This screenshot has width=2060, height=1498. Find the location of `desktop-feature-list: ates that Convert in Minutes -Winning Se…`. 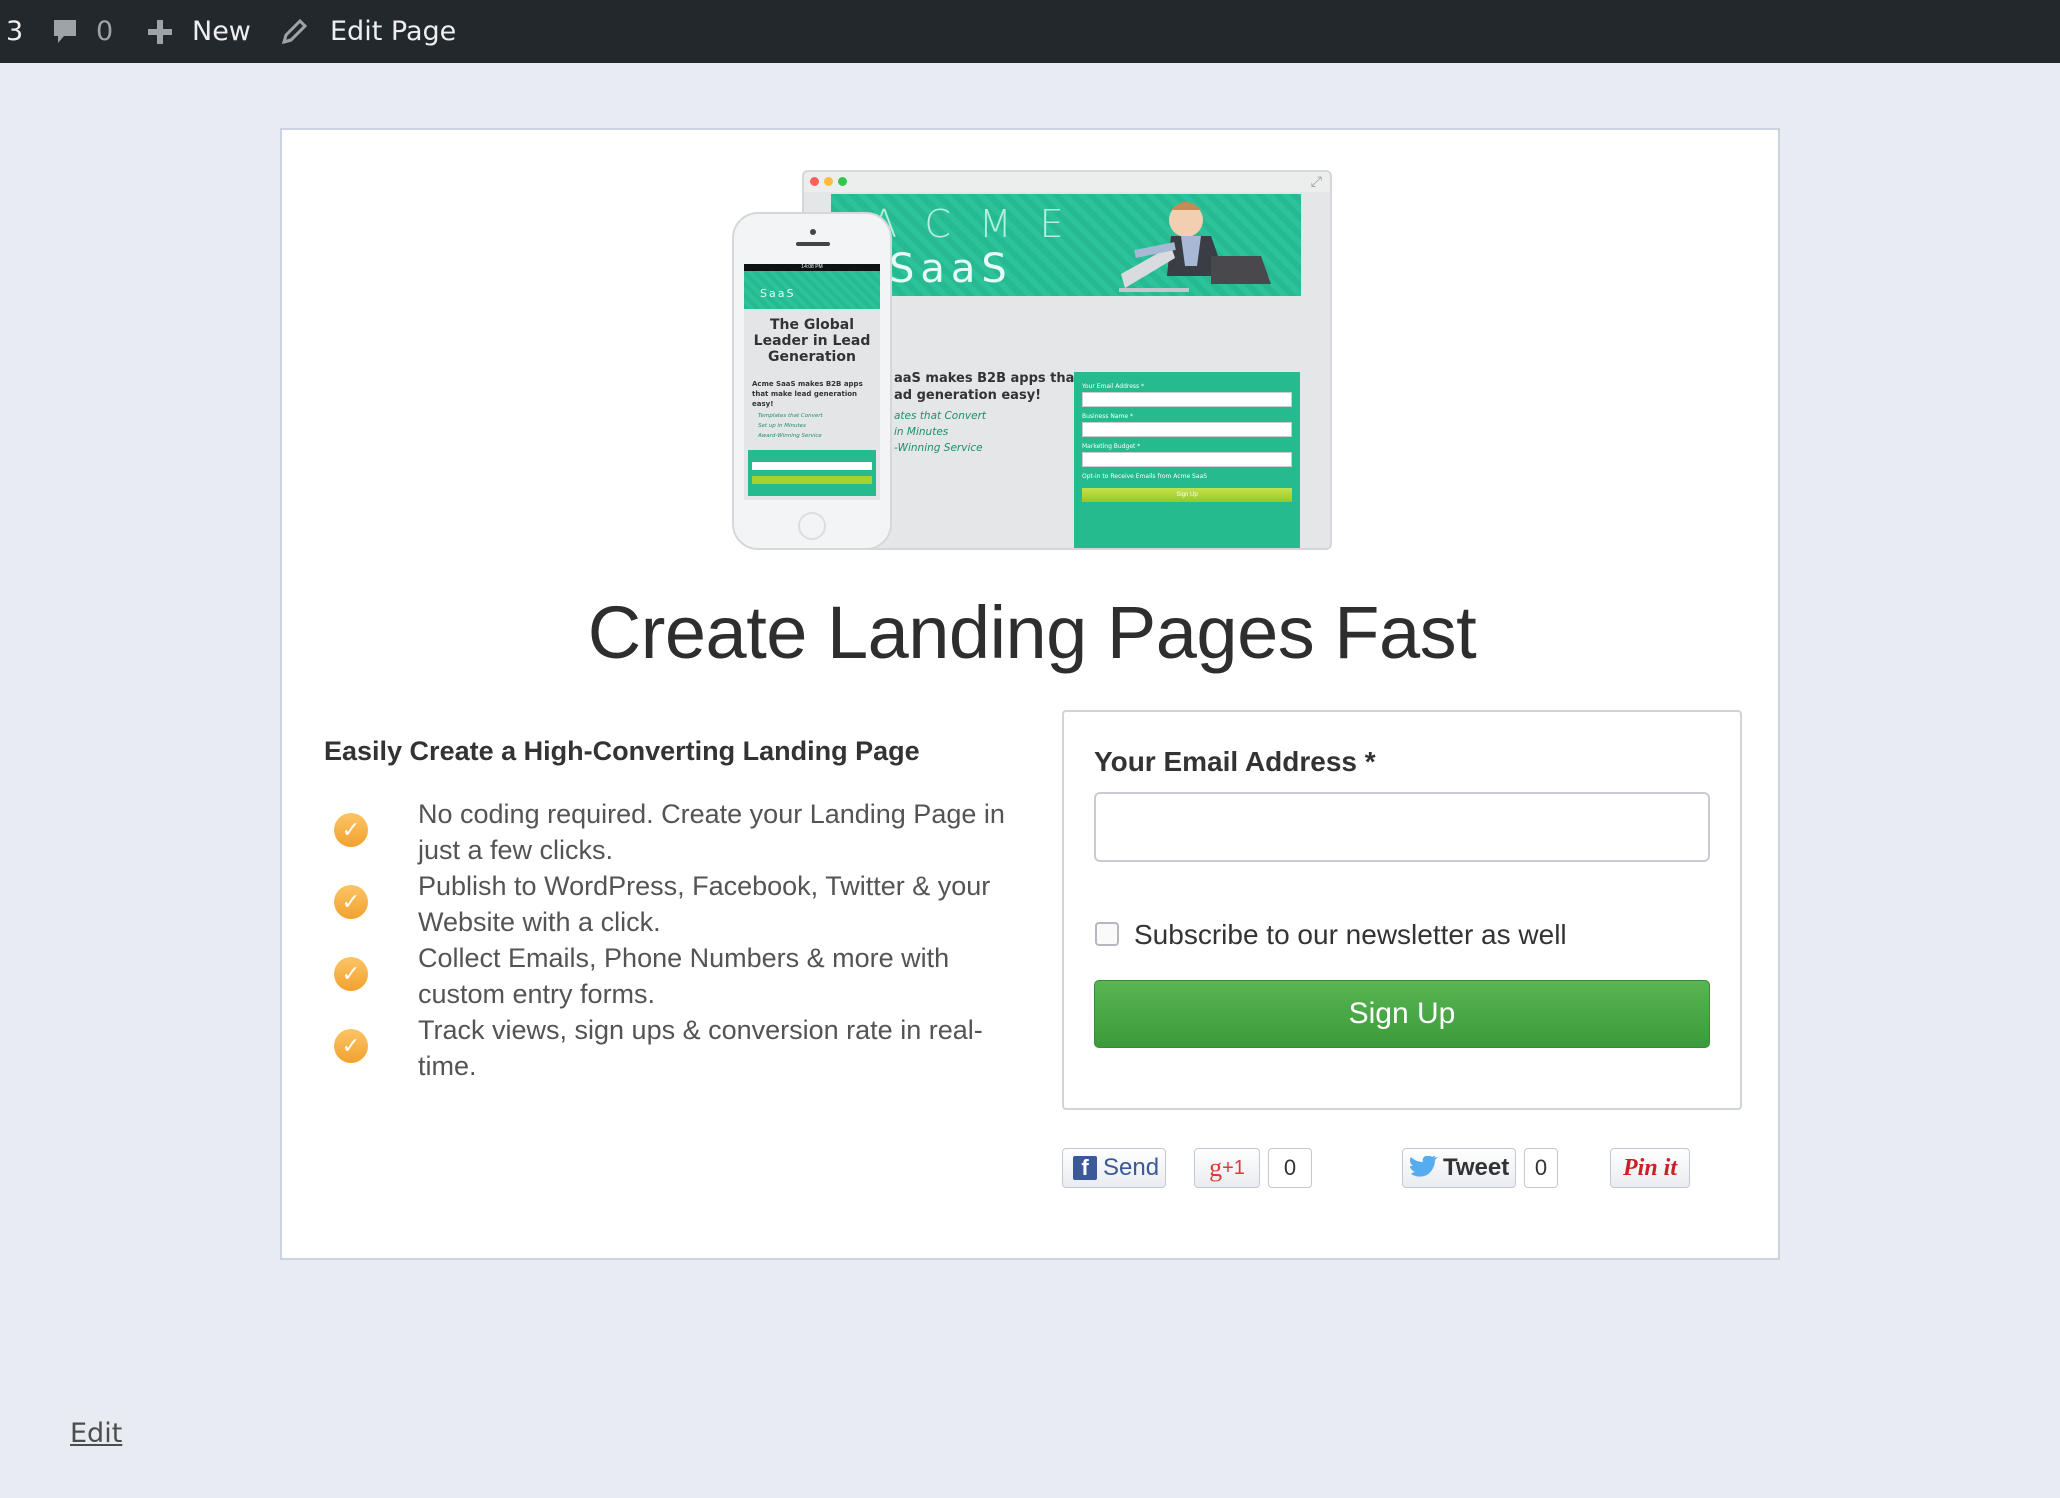

desktop-feature-list: ates that Convert in Minutes -Winning Se… is located at coordinates (940, 432).